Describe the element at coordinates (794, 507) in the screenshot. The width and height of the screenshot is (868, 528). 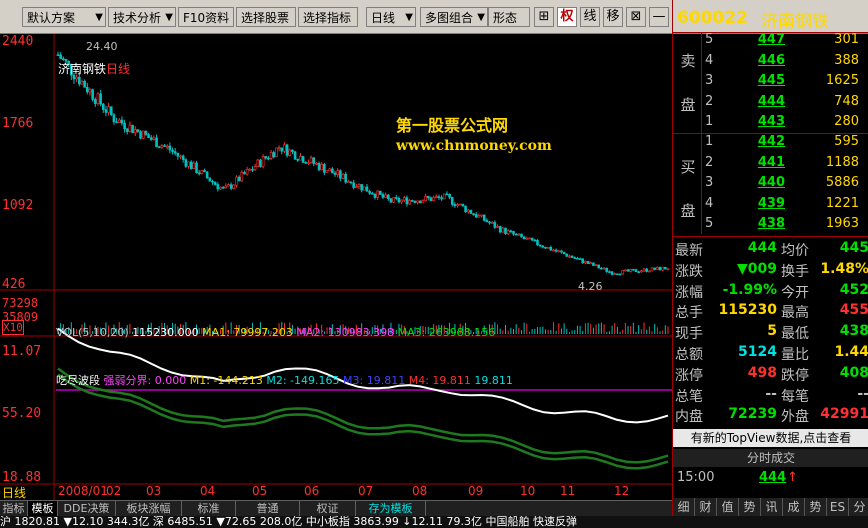
I see `right-tab: 成` at that location.